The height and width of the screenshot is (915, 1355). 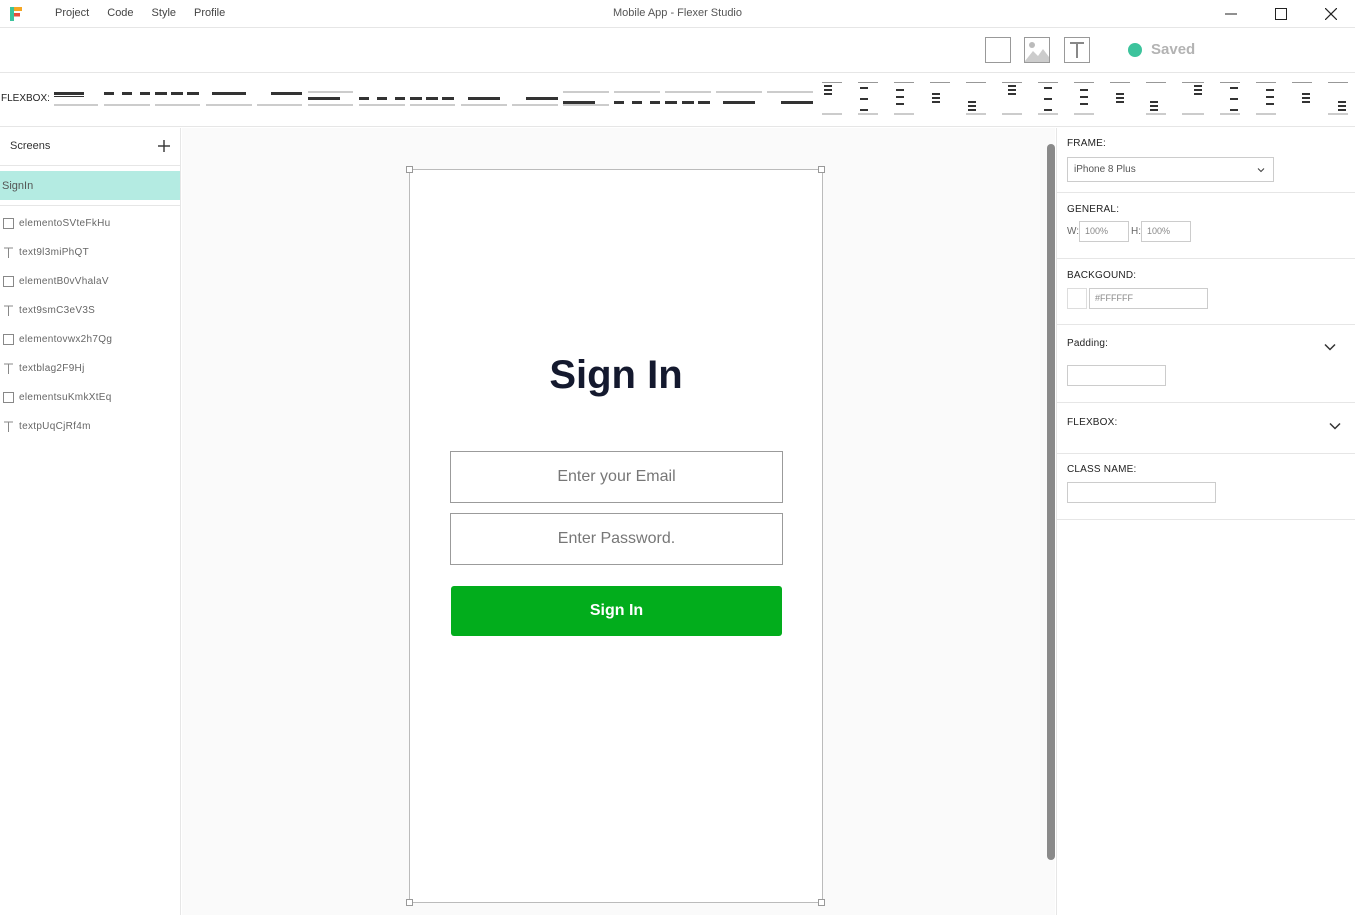 What do you see at coordinates (739, 97) in the screenshot?
I see `center-bottom-icon` at bounding box center [739, 97].